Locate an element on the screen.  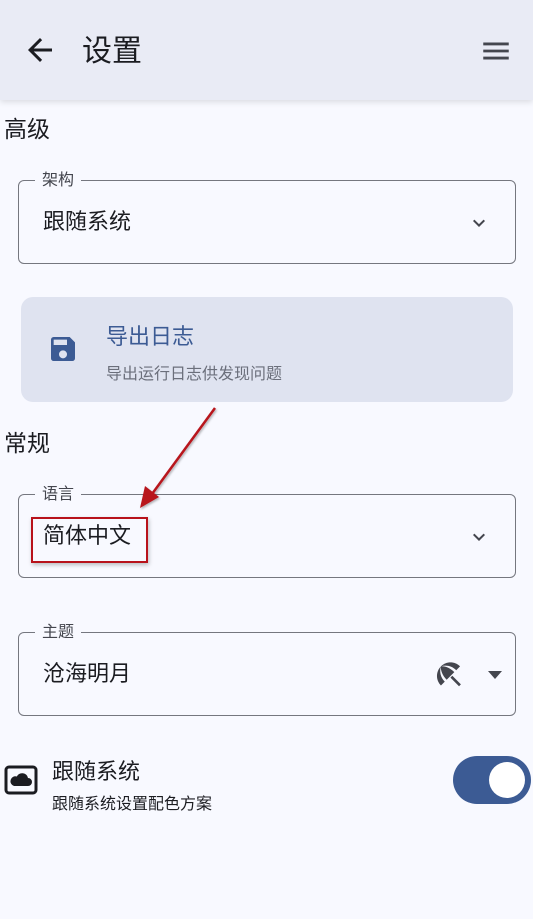
annotation-highlight-box is located at coordinates (89, 540).